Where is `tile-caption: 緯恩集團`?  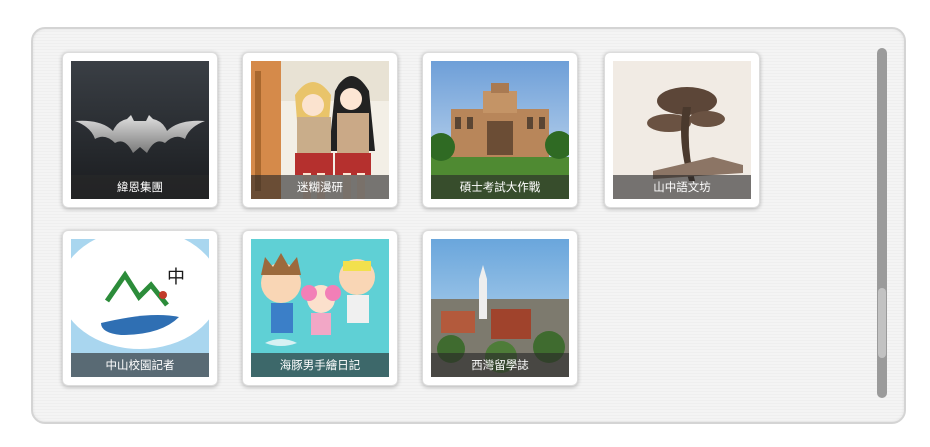 tile-caption: 緯恩集團 is located at coordinates (140, 187).